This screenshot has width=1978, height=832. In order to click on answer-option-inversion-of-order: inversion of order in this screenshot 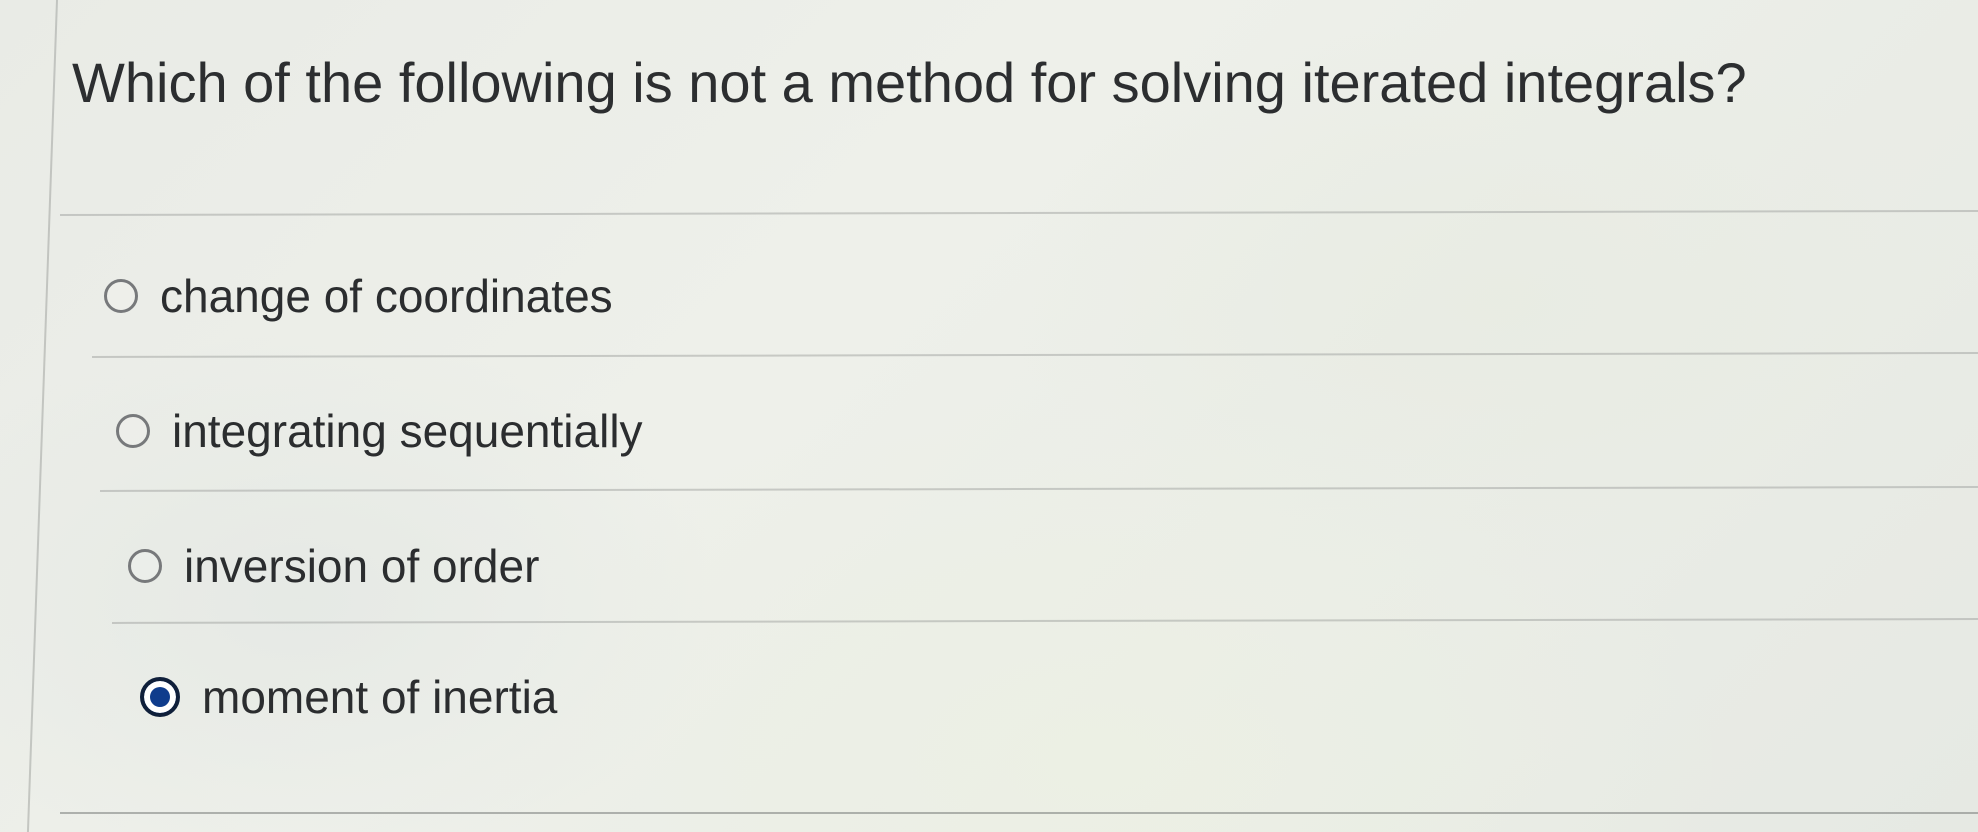, I will do `click(333, 566)`.